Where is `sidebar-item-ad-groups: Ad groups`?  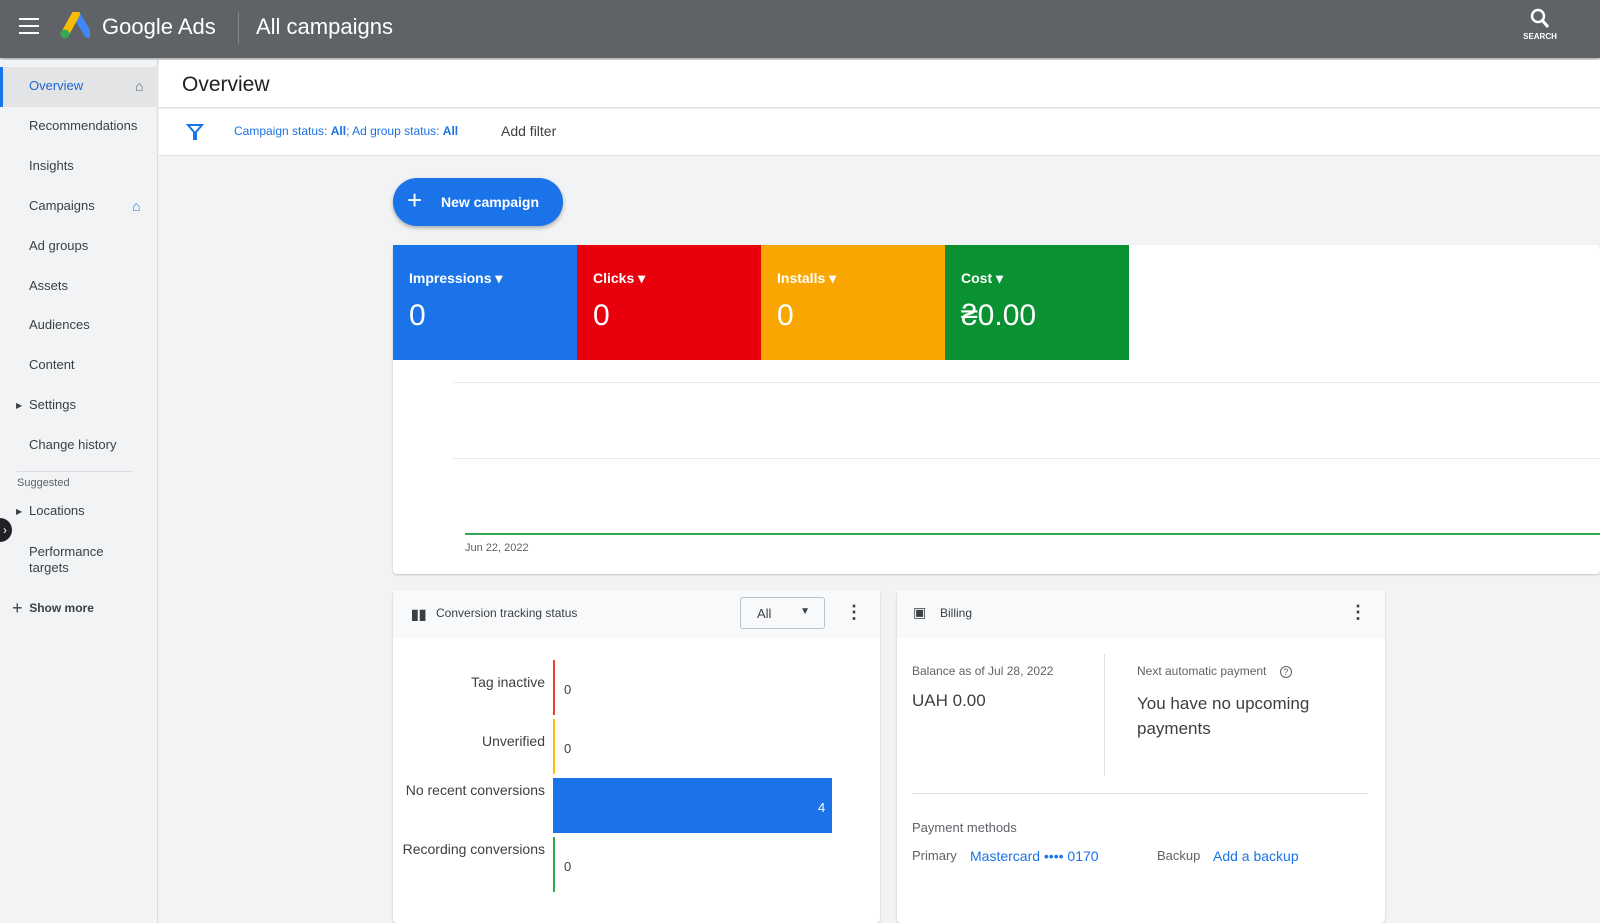
sidebar-item-ad-groups: Ad groups is located at coordinates (79, 247).